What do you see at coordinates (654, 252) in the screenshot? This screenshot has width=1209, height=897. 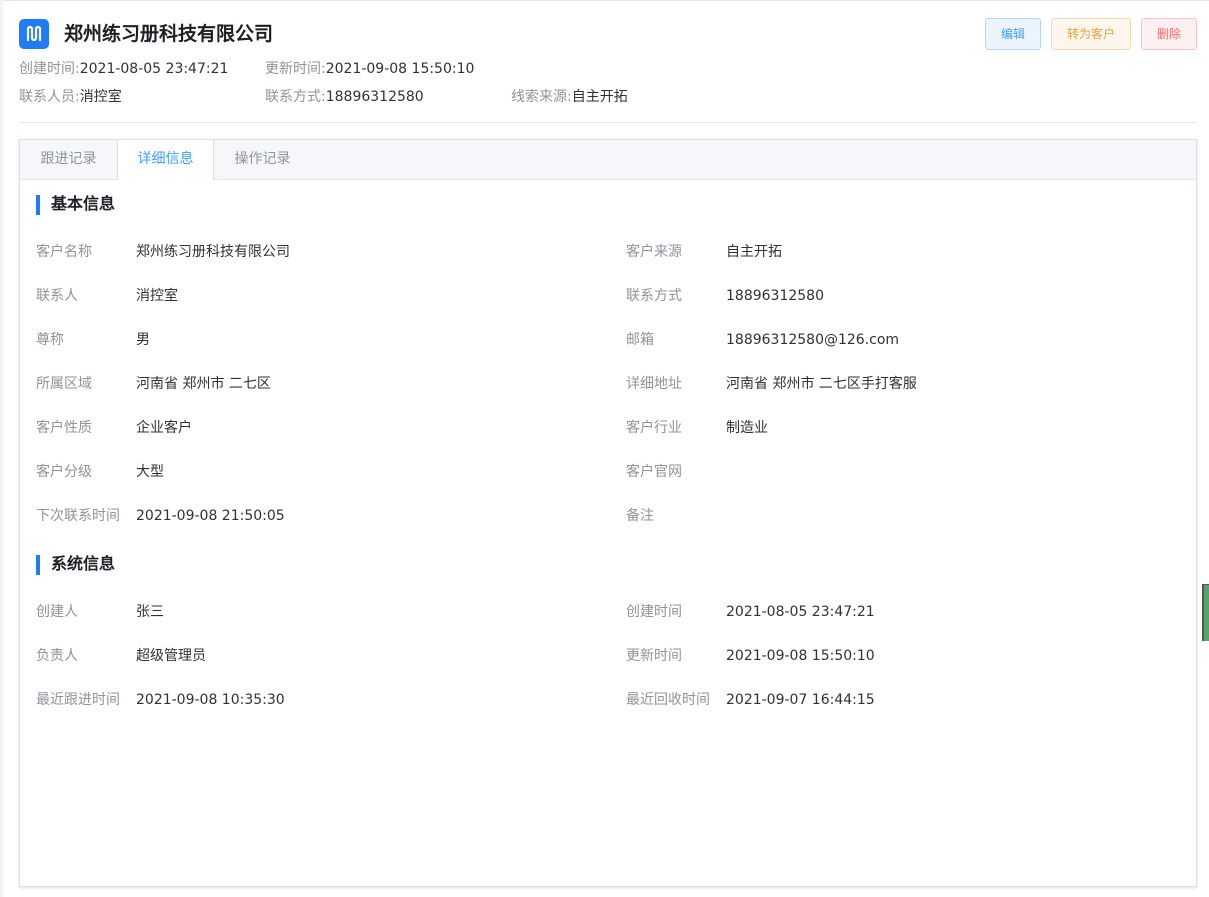 I see `field-label: 客户来源` at bounding box center [654, 252].